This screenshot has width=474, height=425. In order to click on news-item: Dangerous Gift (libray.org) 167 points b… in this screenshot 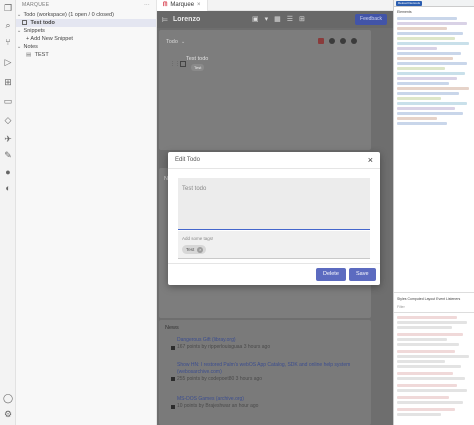, I will do `click(271, 344)`.